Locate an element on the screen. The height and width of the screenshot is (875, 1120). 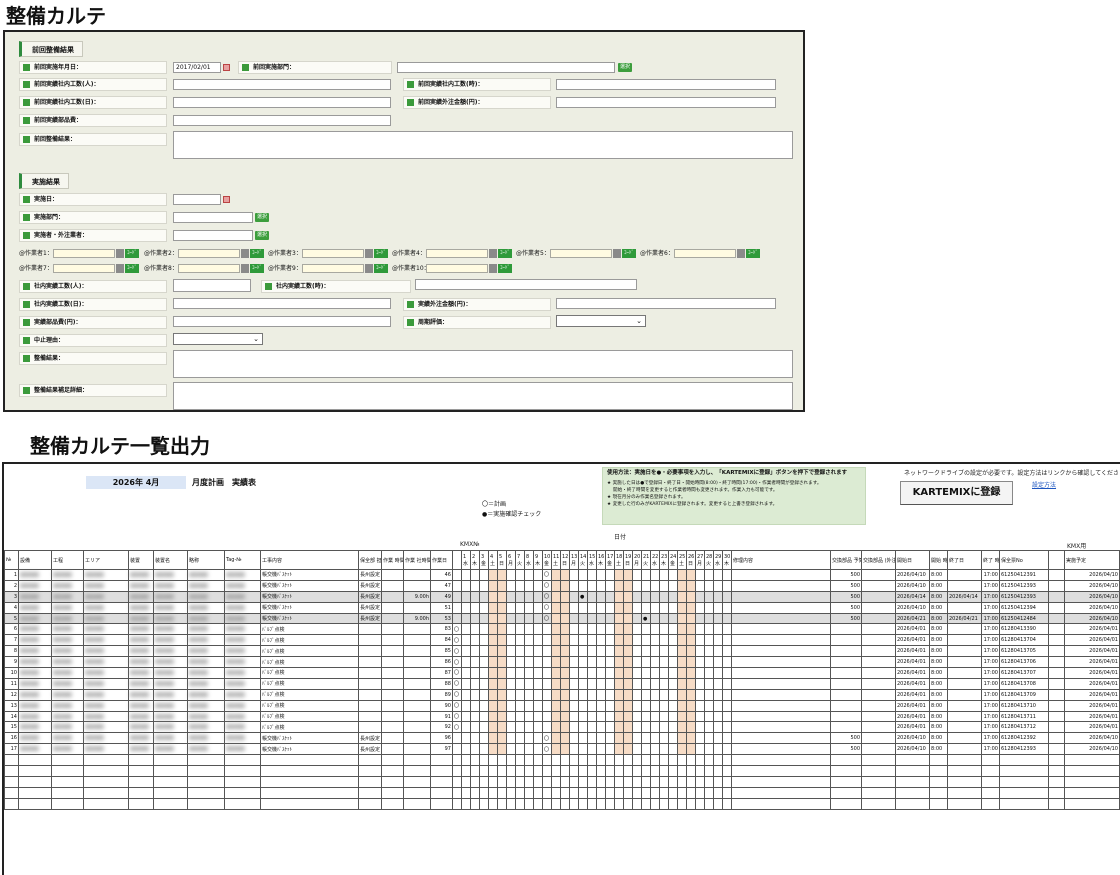
day-cell: ● is located at coordinates (646, 618).